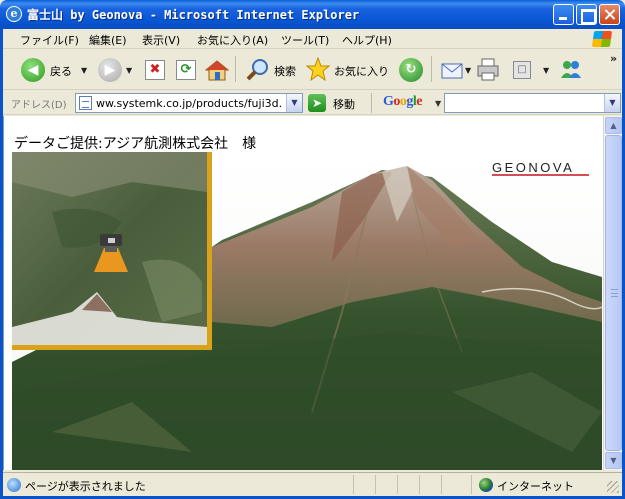 The width and height of the screenshot is (625, 499). I want to click on mail-dropdown-icon: ▼, so click(468, 70).